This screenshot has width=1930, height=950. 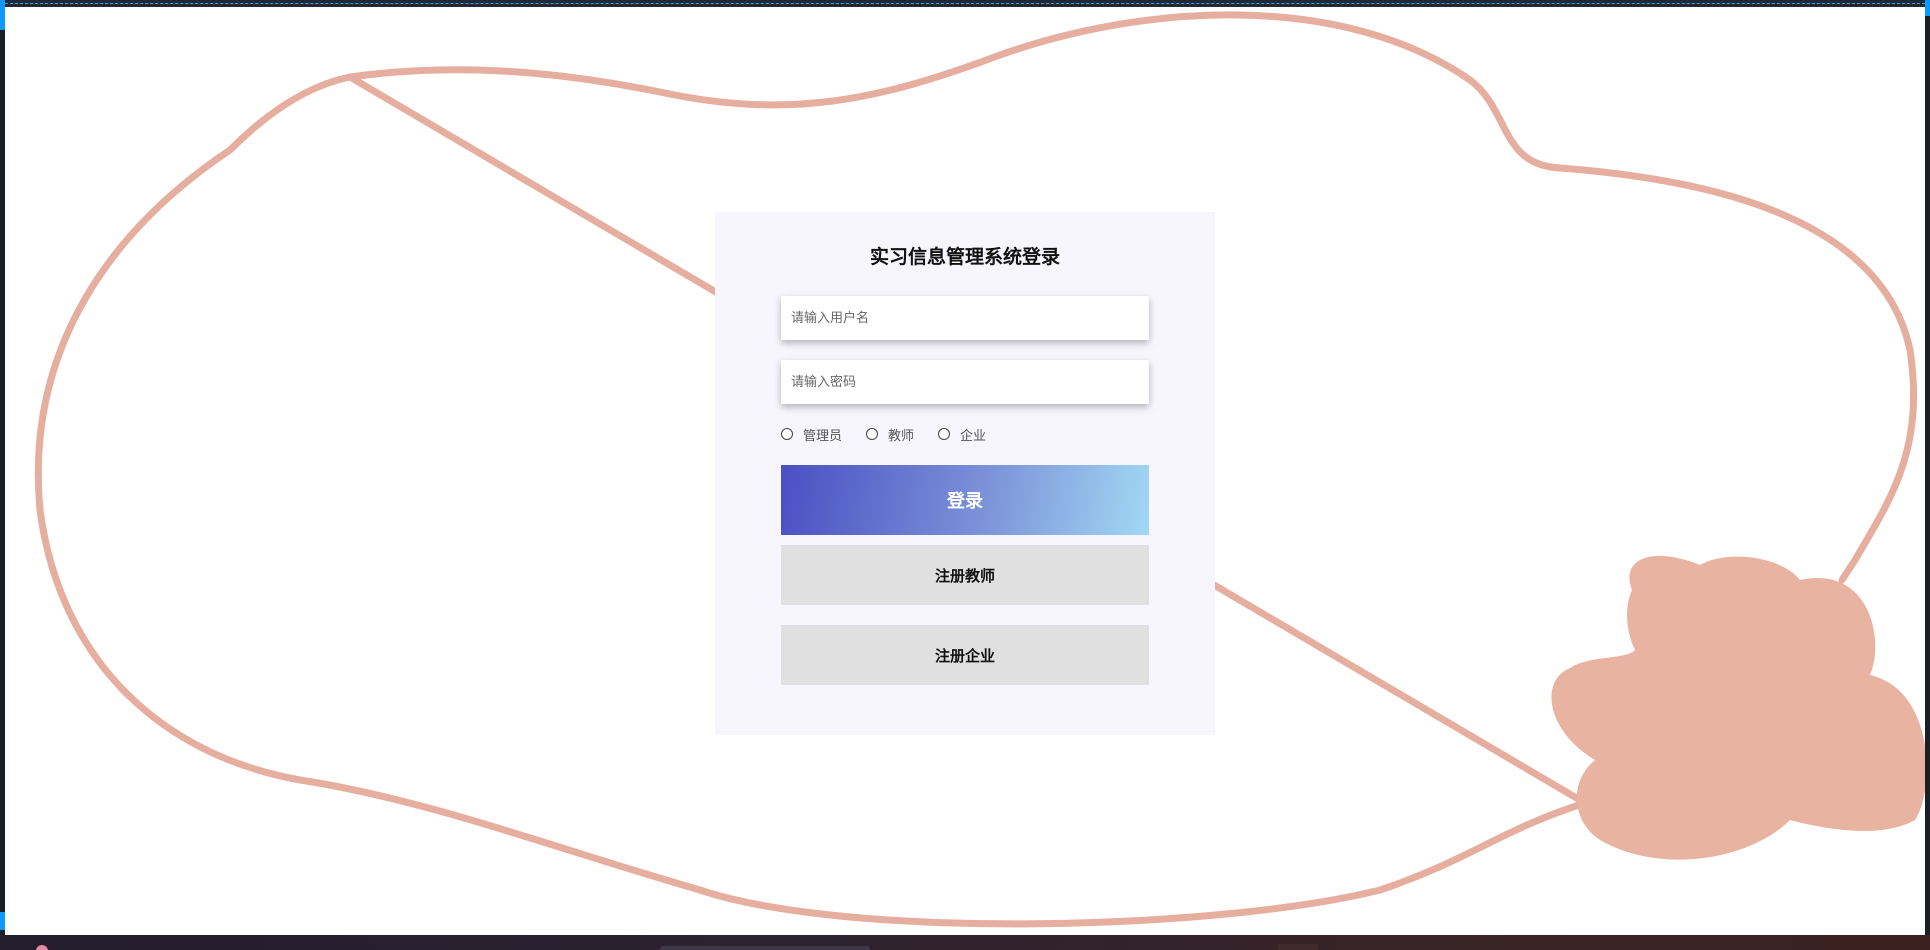 What do you see at coordinates (1739, 707) in the screenshot?
I see `flower-blob` at bounding box center [1739, 707].